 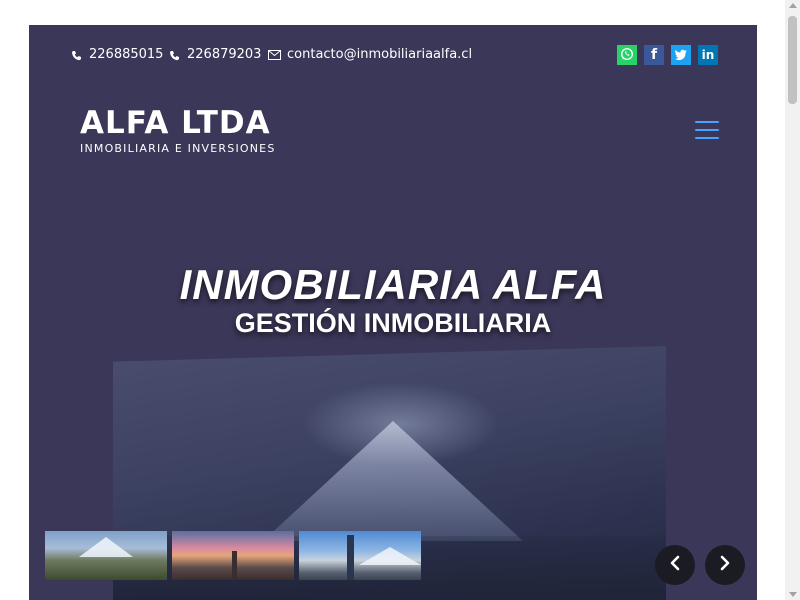 I want to click on chevron-left-icon, so click(x=675, y=565).